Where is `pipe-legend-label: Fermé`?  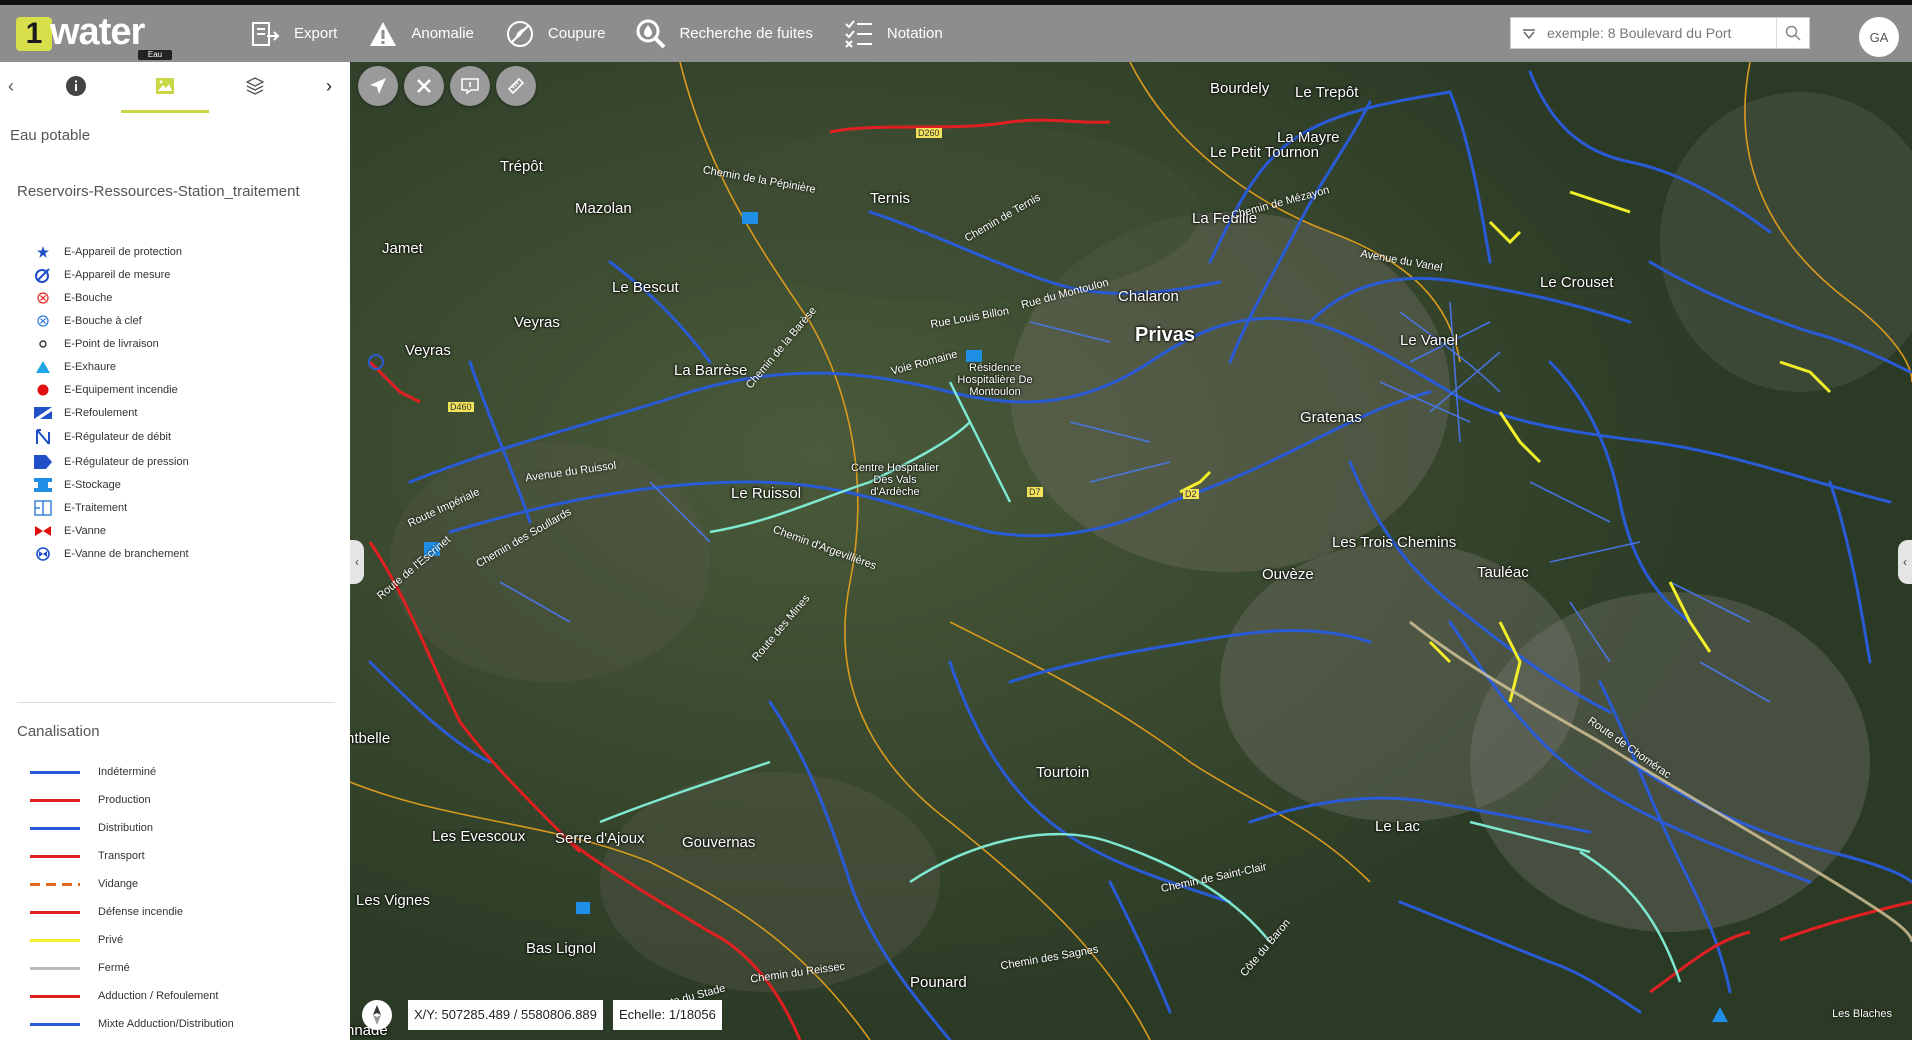
pipe-legend-label: Fermé is located at coordinates (114, 968).